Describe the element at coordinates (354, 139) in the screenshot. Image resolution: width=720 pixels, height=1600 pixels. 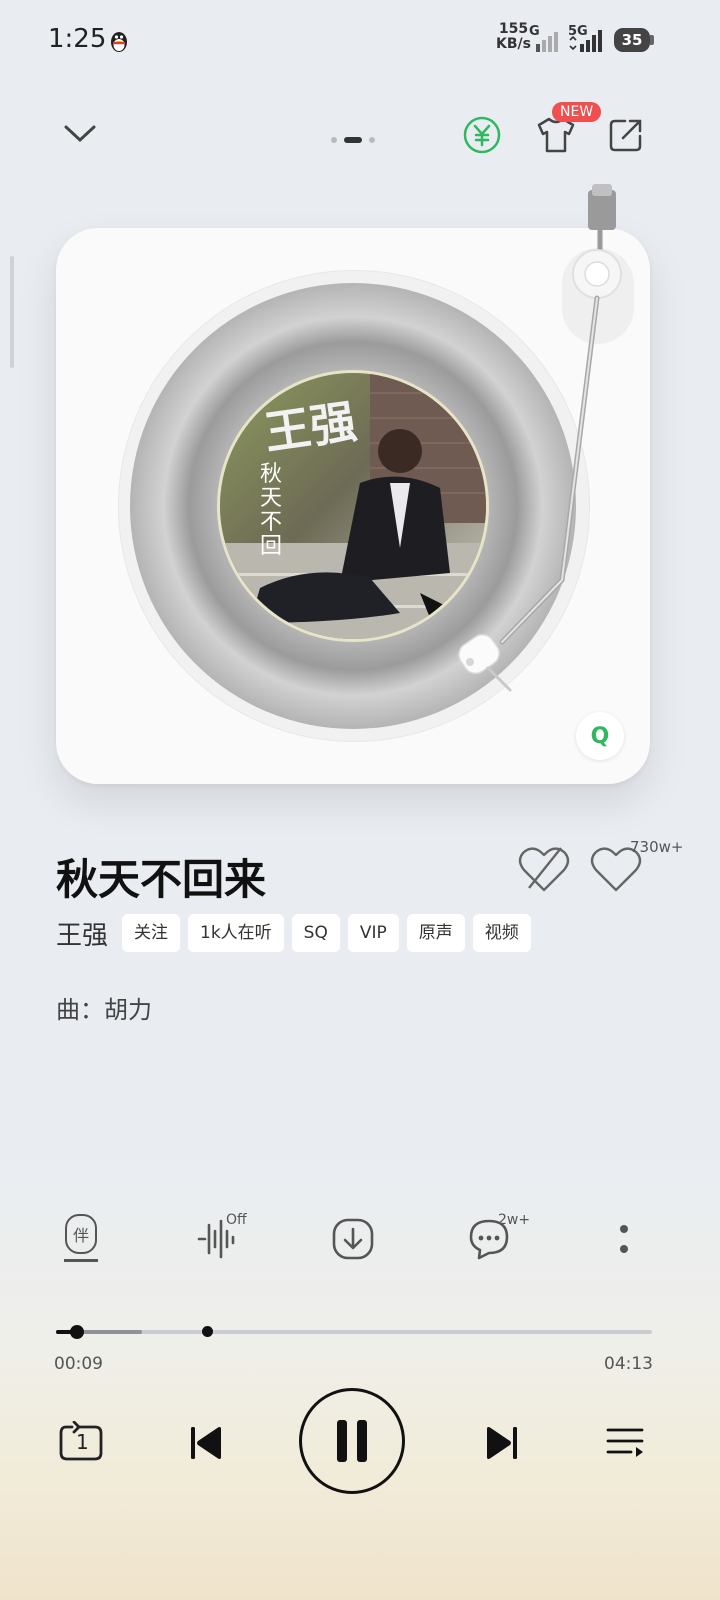
I see `page-indicator` at that location.